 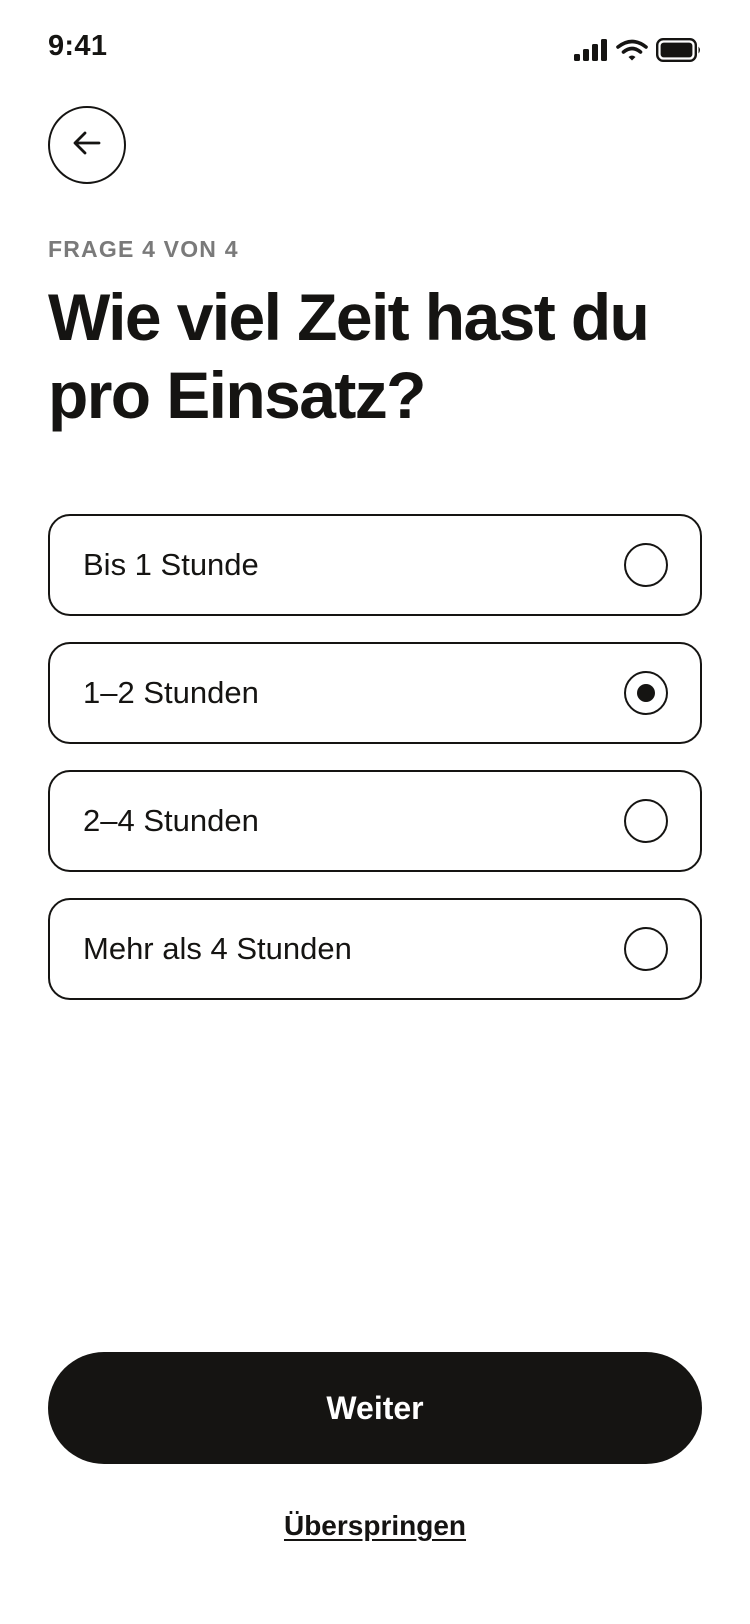 I want to click on question-progress: FRAGE 4 VON 4, so click(x=143, y=249).